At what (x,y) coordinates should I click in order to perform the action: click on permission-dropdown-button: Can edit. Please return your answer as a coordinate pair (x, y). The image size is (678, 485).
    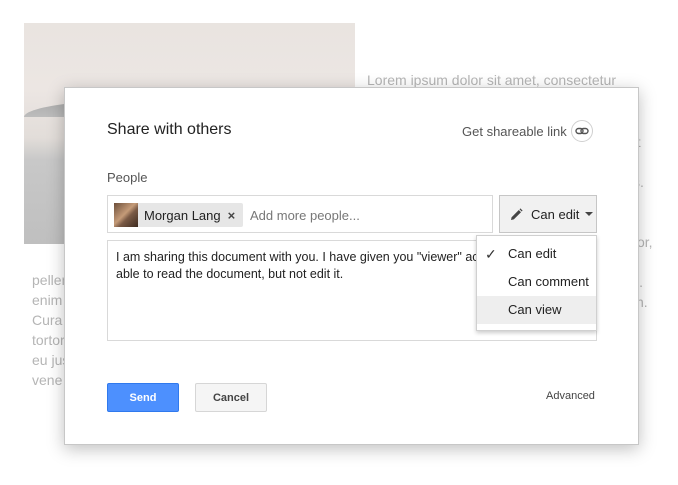
    Looking at the image, I should click on (548, 214).